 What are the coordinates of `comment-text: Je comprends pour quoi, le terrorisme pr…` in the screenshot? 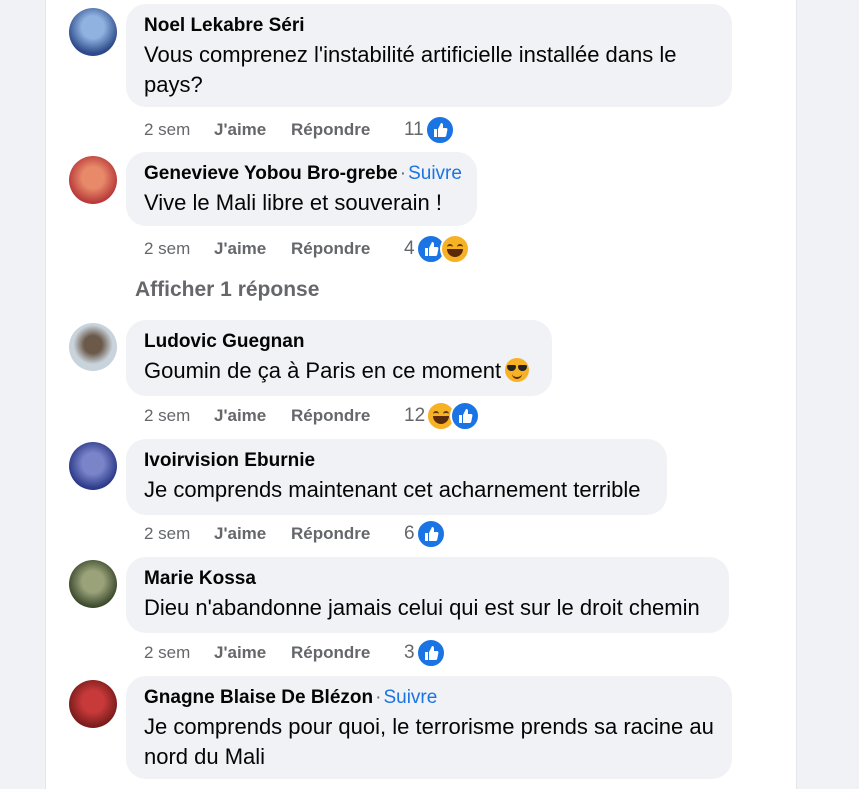 It's located at (429, 741).